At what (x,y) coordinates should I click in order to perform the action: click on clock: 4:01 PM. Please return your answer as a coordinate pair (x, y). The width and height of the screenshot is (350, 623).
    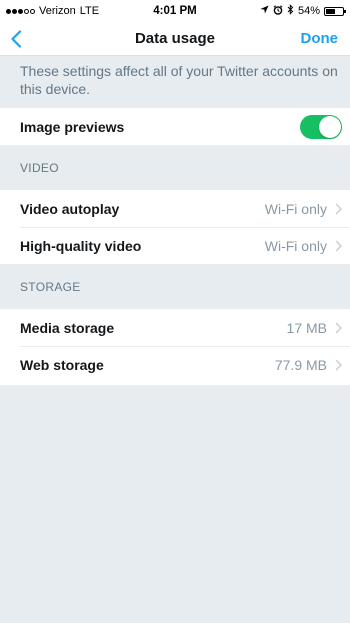
    Looking at the image, I should click on (175, 11).